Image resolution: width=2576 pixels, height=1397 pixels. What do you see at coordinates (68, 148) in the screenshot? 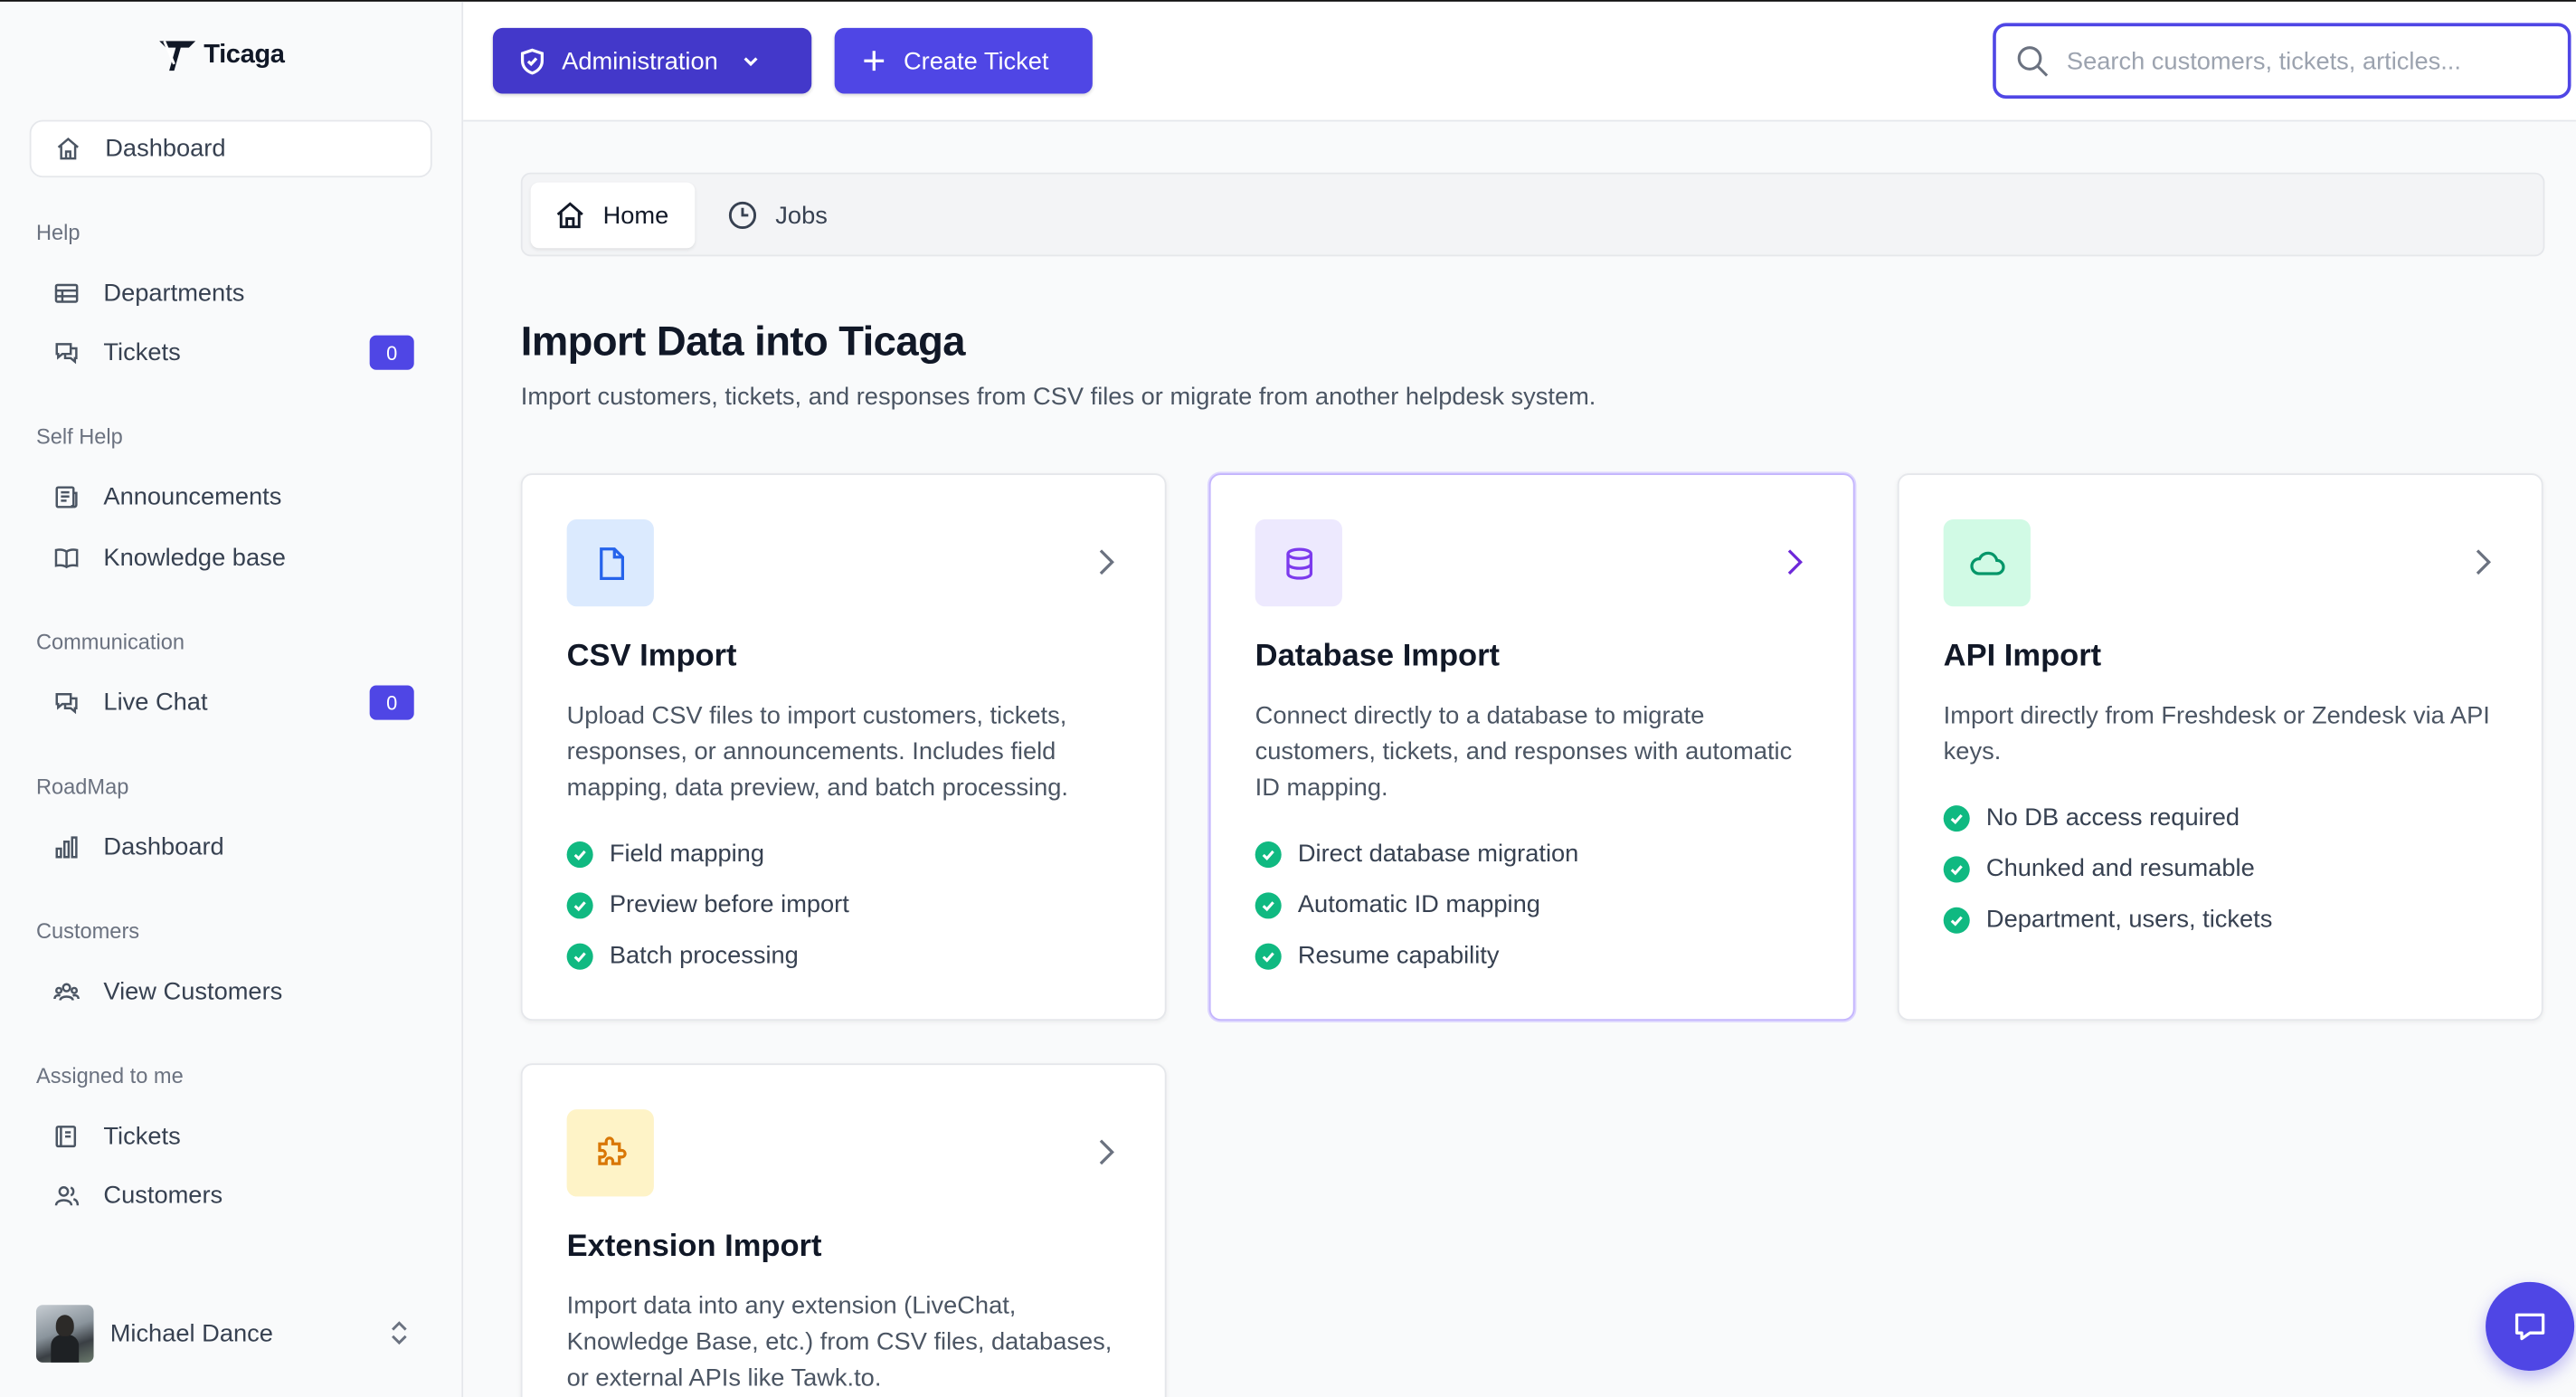
I see `home-icon` at bounding box center [68, 148].